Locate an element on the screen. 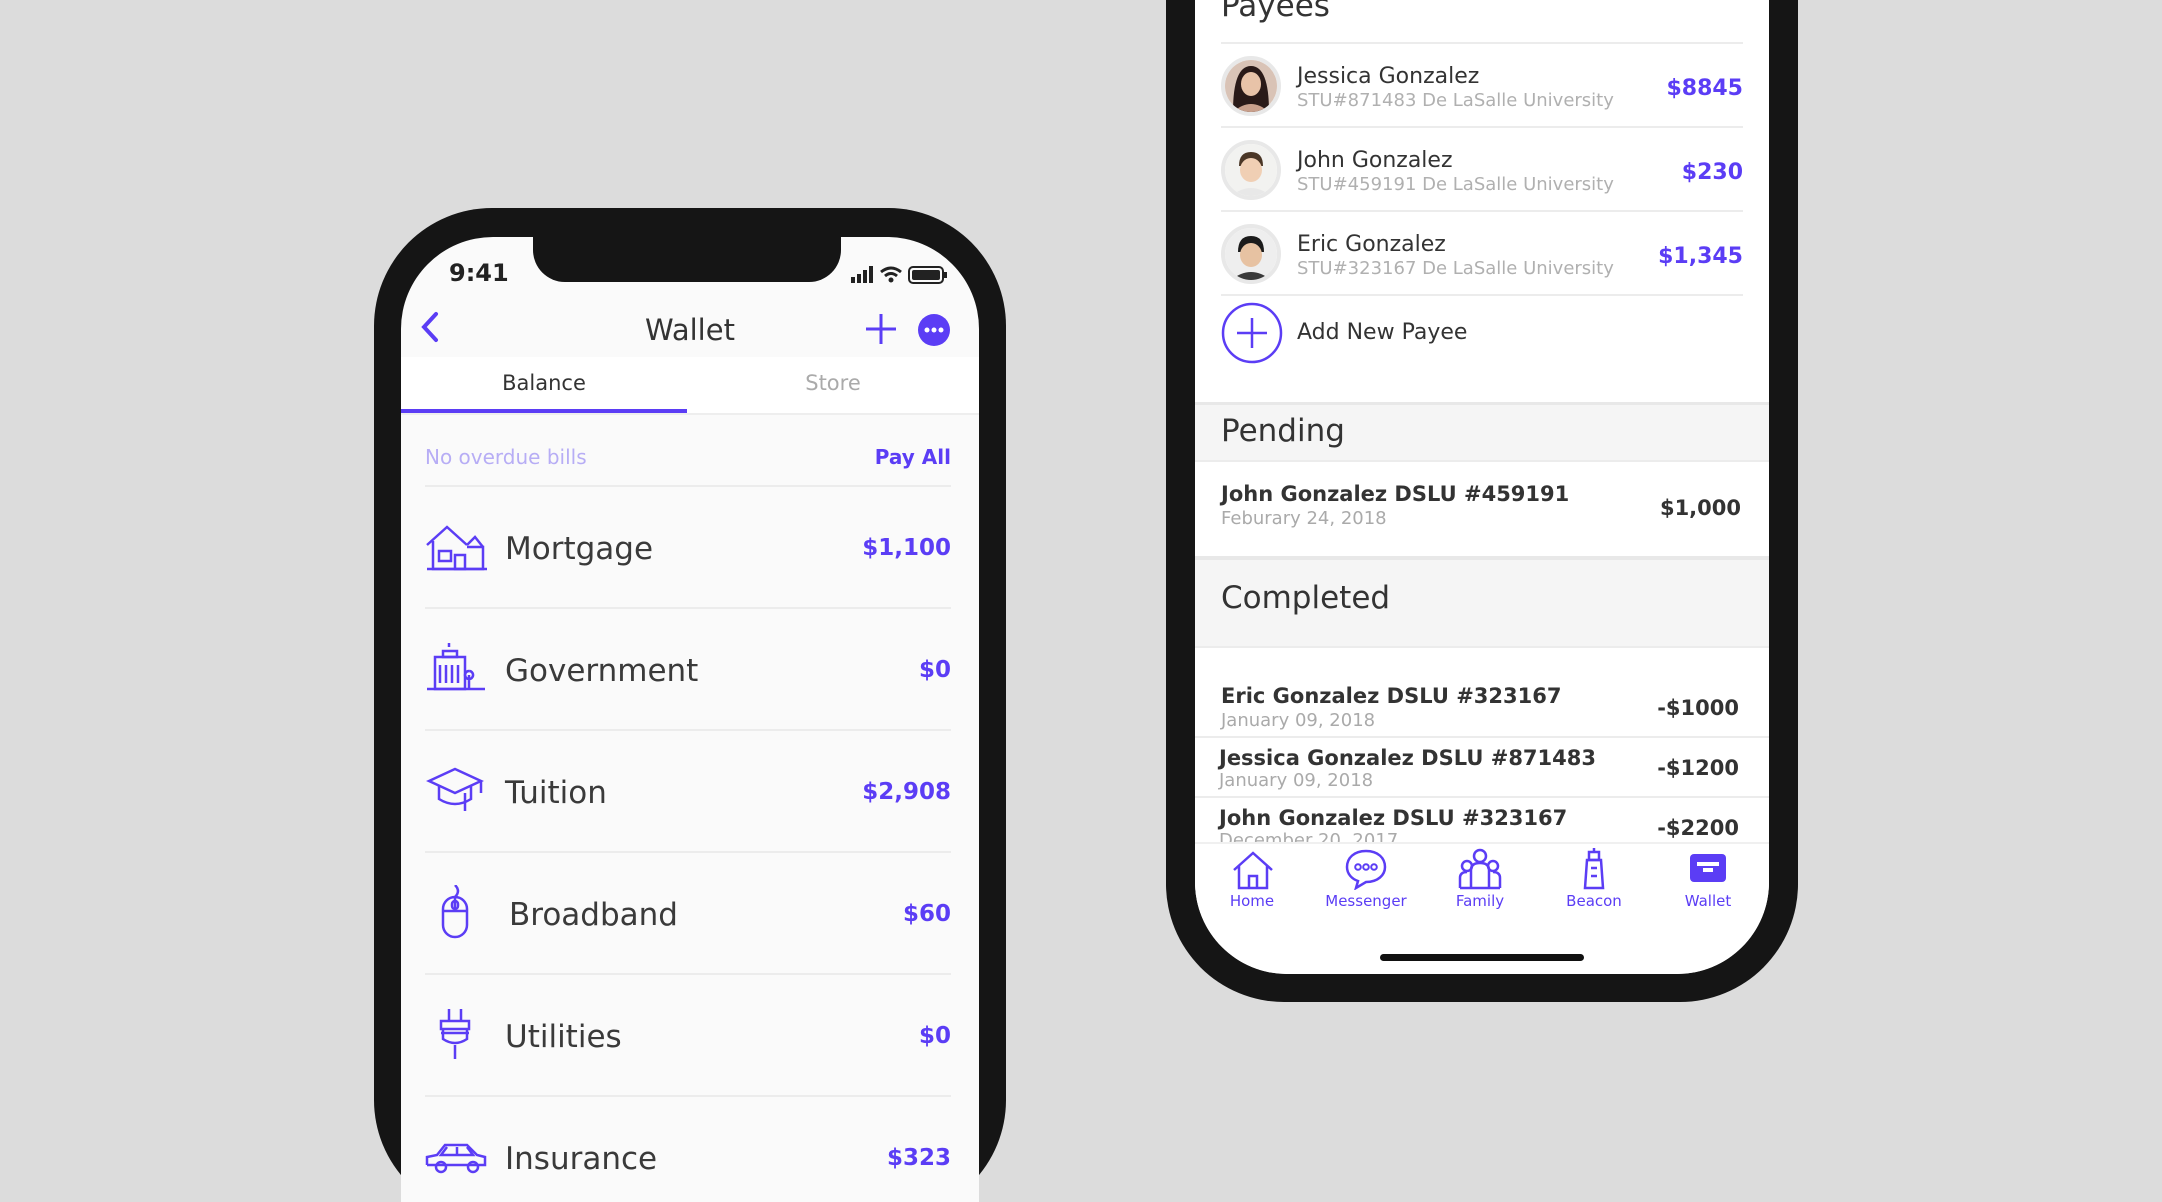 This screenshot has width=2162, height=1202. plus-icon is located at coordinates (881, 329).